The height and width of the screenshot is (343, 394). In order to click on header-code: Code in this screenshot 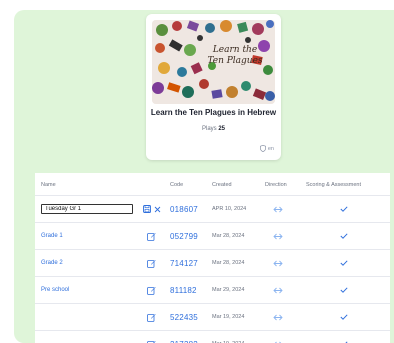, I will do `click(176, 185)`.